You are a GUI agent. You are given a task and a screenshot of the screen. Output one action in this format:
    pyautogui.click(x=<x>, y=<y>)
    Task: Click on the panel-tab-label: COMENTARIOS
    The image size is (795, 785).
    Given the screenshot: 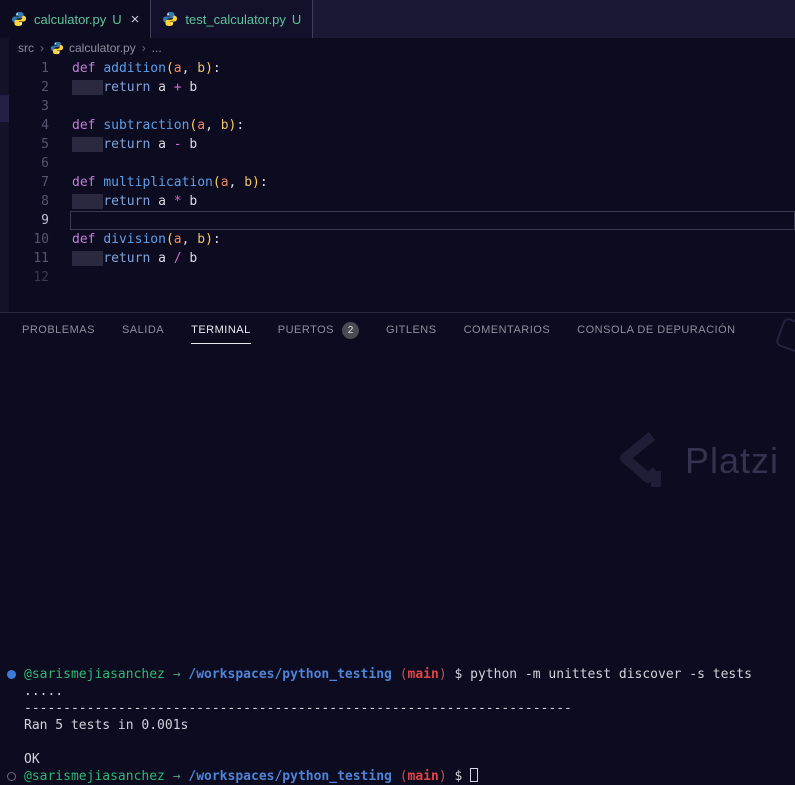 What is the action you would take?
    pyautogui.click(x=507, y=330)
    